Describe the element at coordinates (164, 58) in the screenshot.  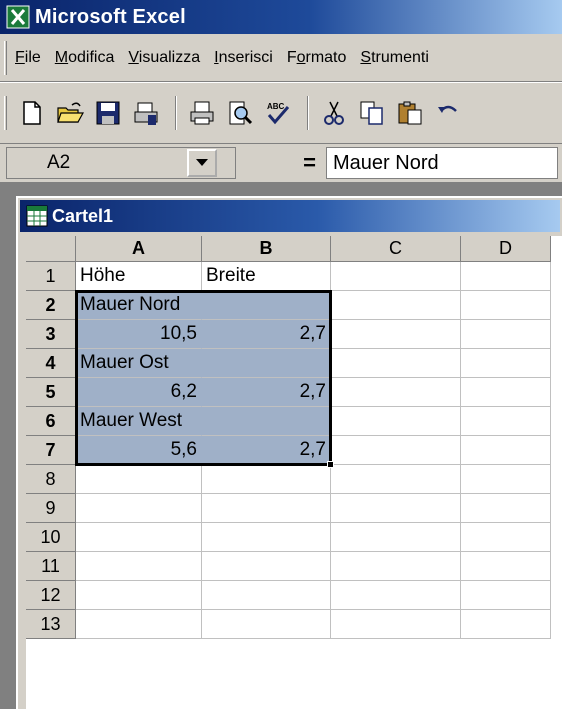
I see `menu-visualizza: Visualizza` at that location.